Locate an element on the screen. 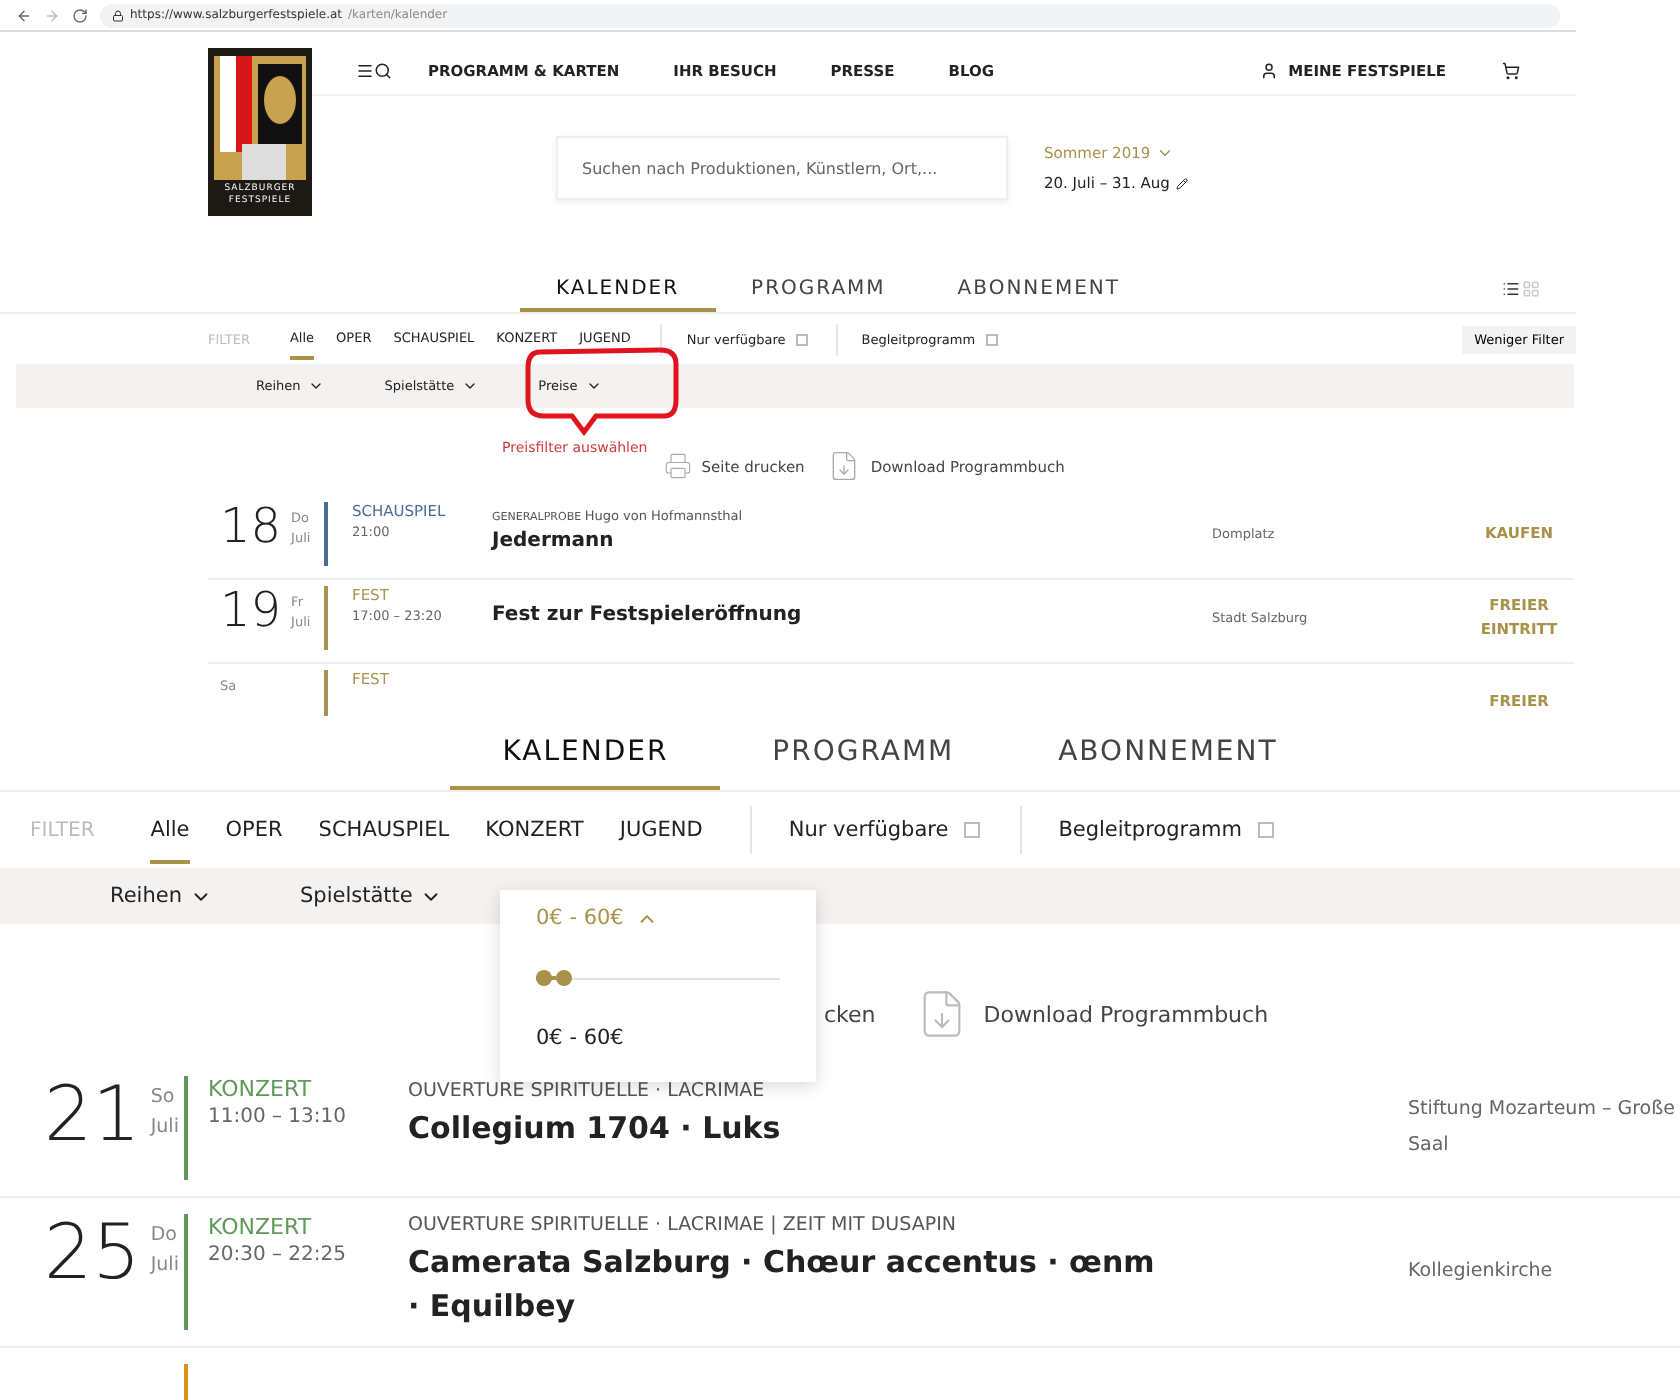 The width and height of the screenshot is (1680, 1400). event-day: 25 is located at coordinates (92, 1252).